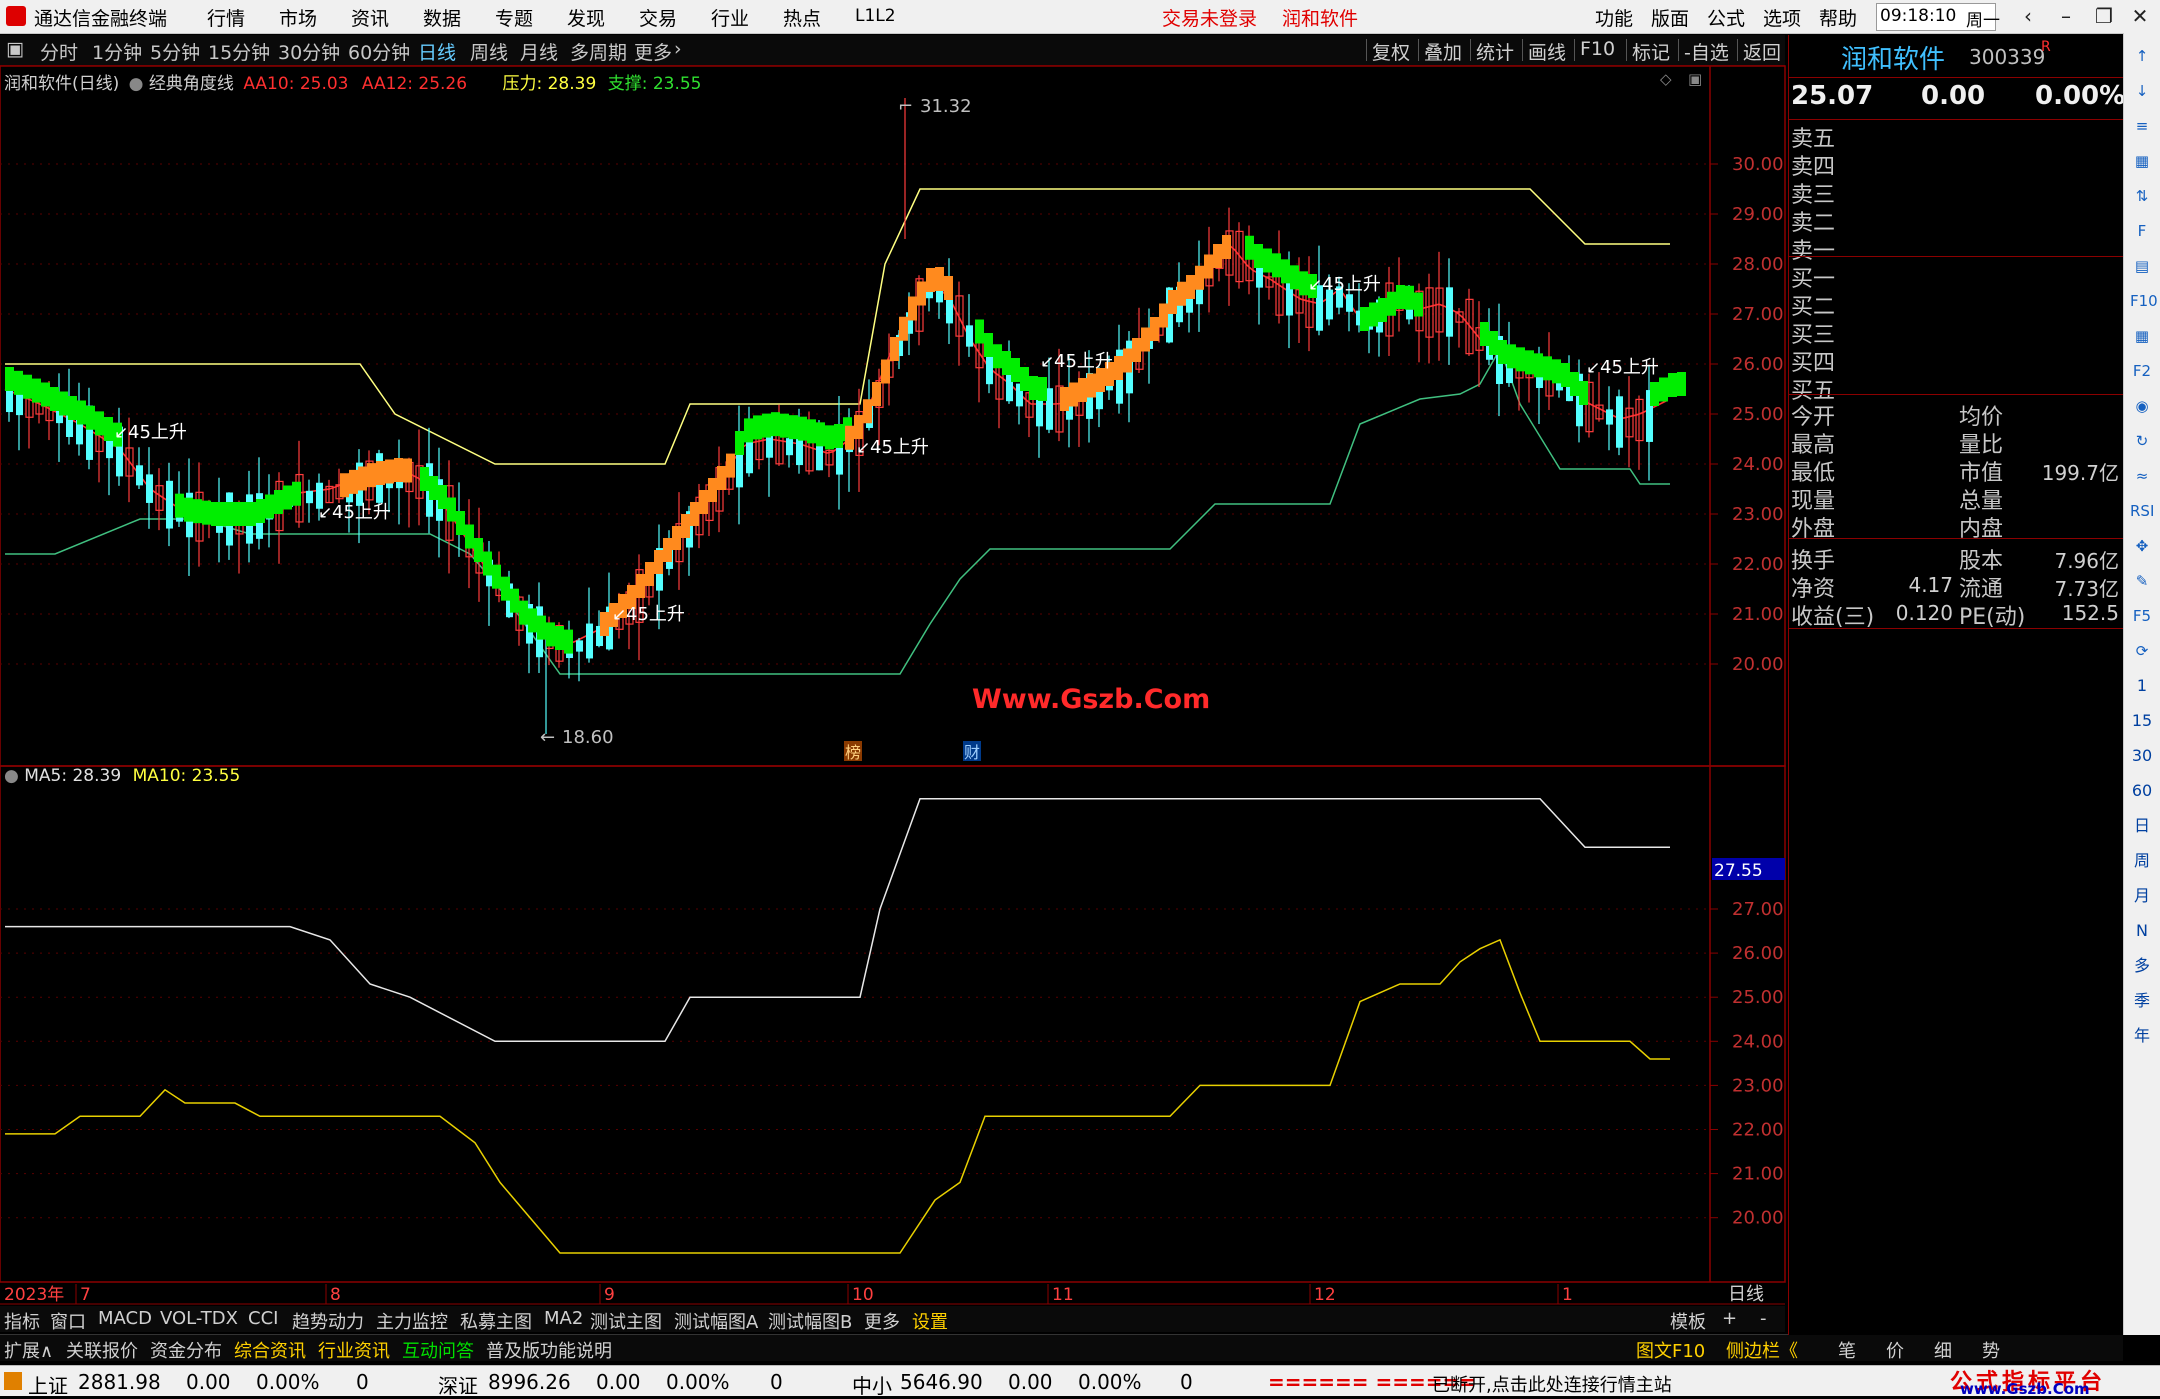  I want to click on tab-chuangkou: 窗口, so click(68, 1321).